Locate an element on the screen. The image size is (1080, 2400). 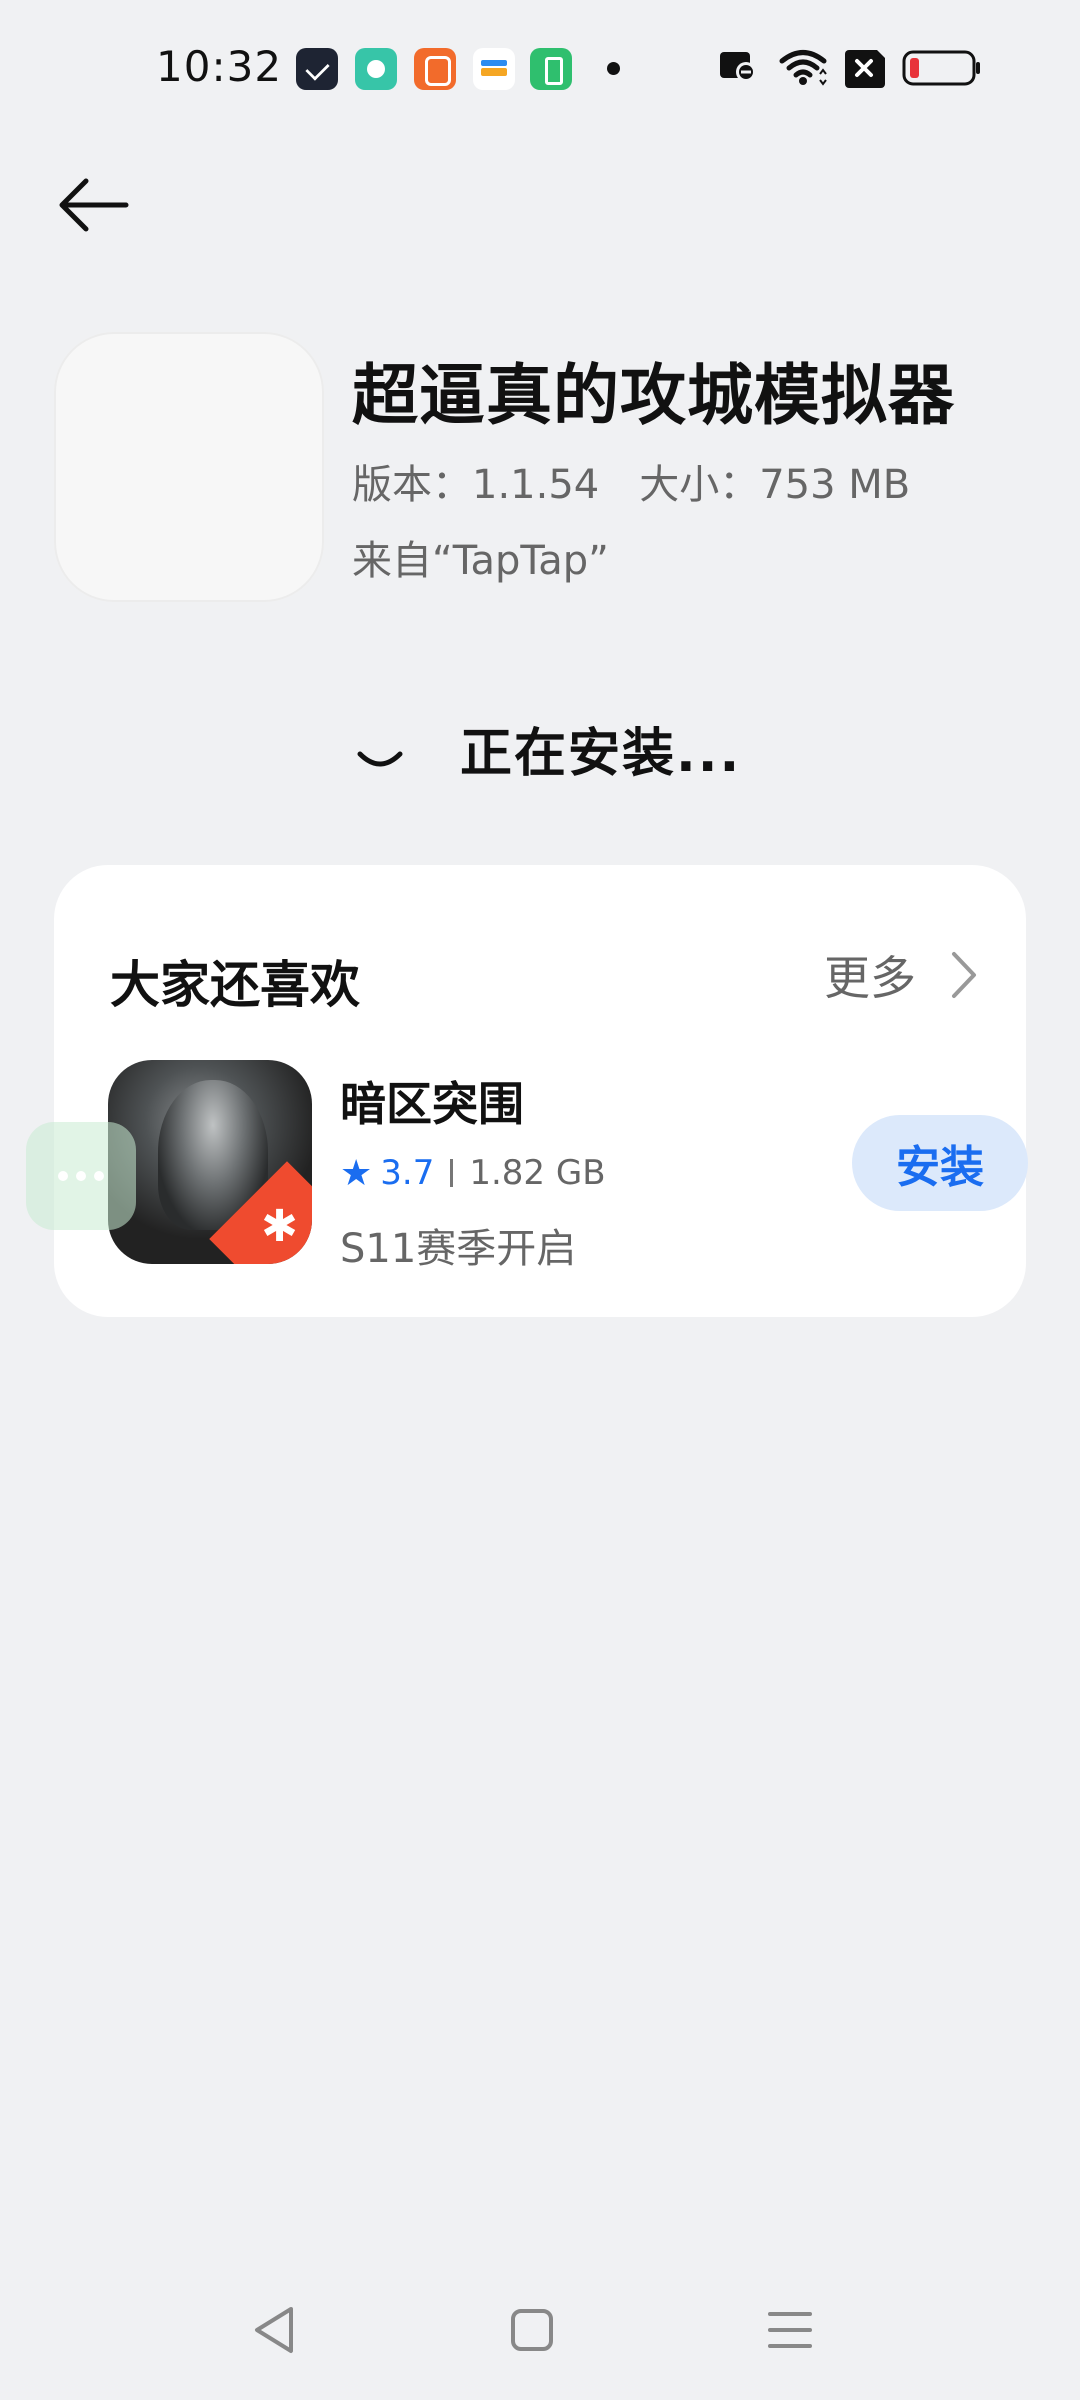
wifi-icon is located at coordinates (803, 68).